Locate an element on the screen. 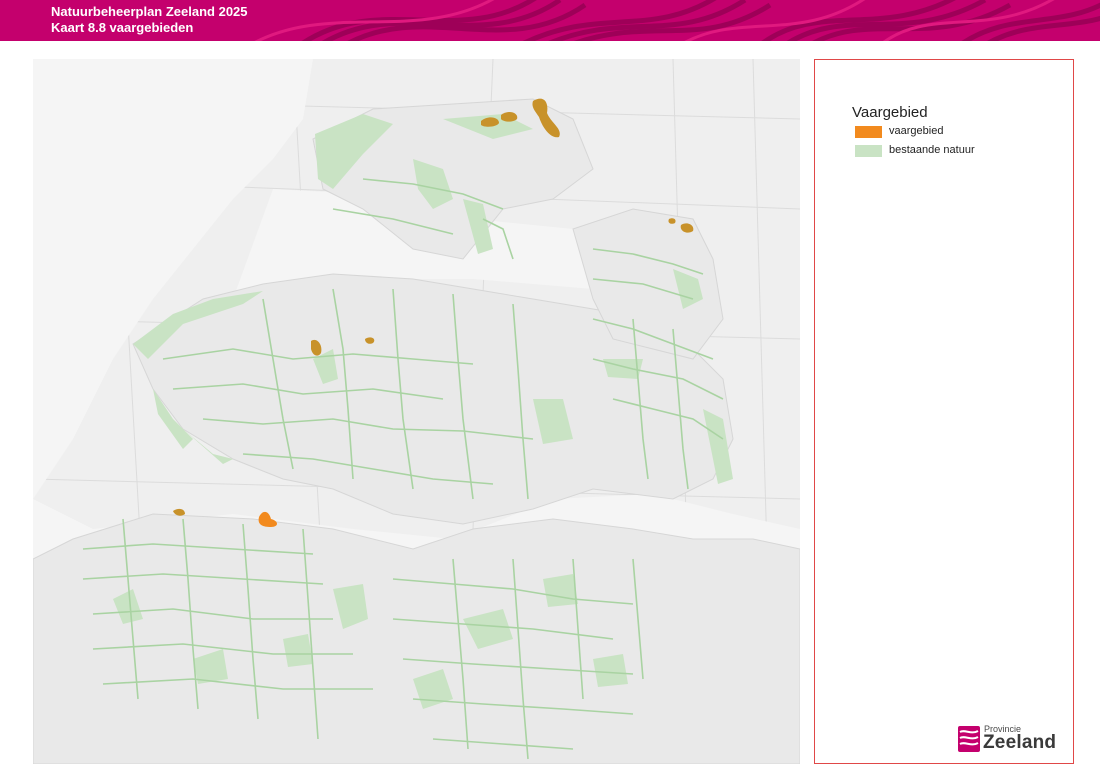 This screenshot has height=778, width=1100. provincie-zeeland-logo: Provincie Zeeland is located at coordinates (1012, 740).